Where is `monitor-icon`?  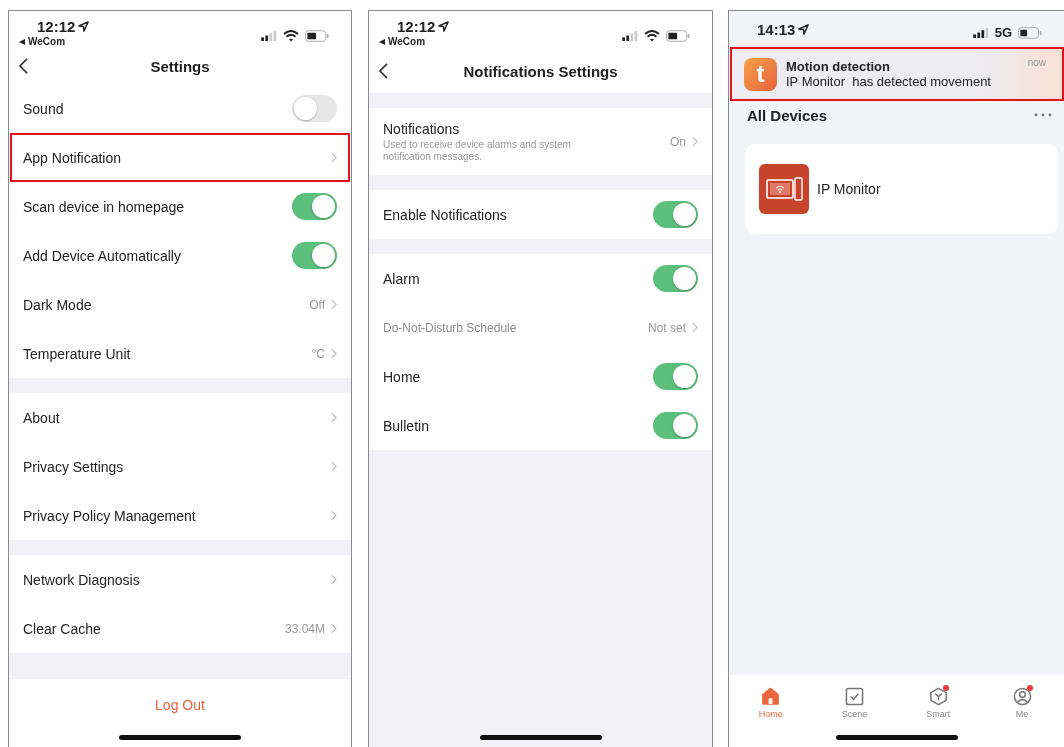 monitor-icon is located at coordinates (784, 189).